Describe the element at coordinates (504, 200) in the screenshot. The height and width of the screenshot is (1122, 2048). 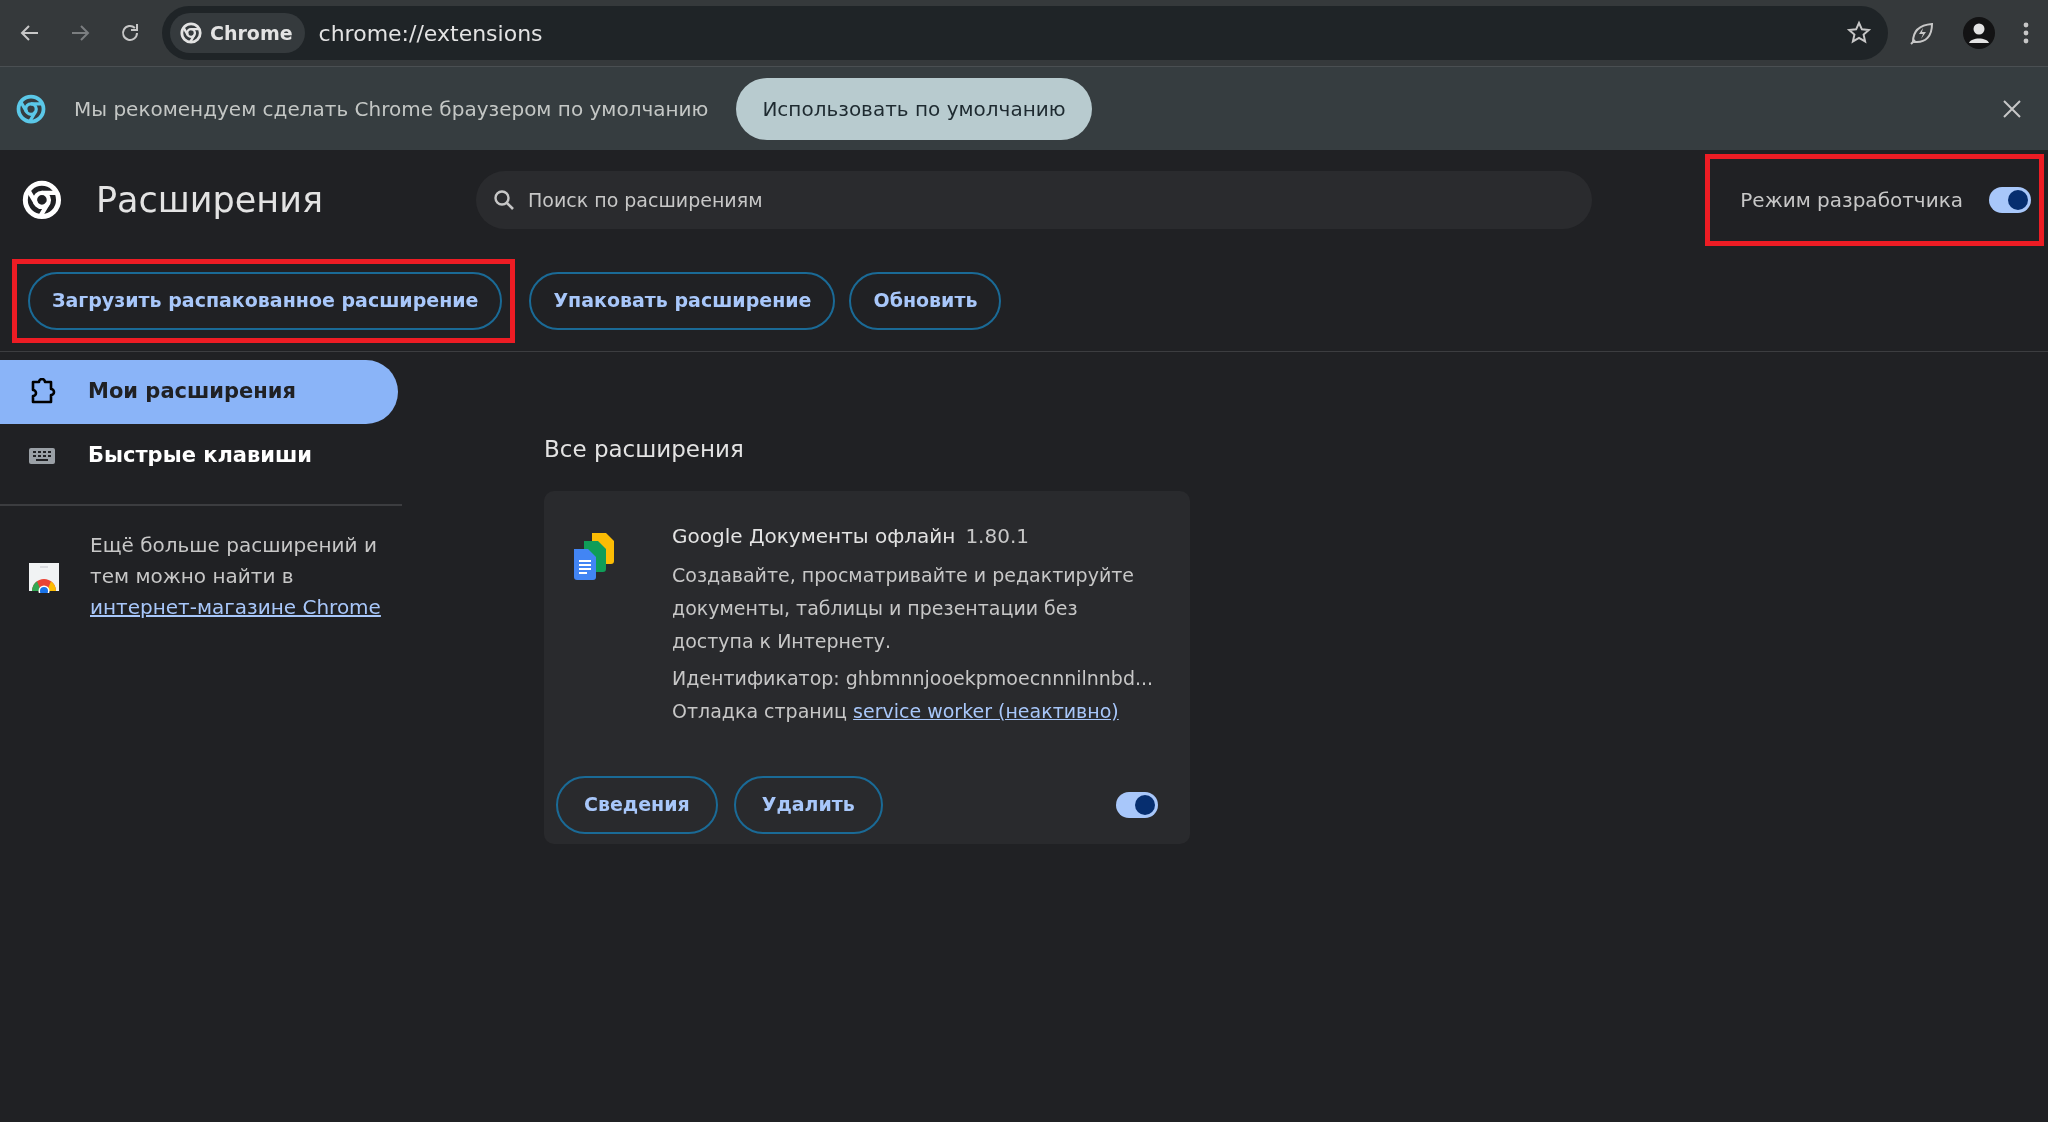
I see `search-icon` at that location.